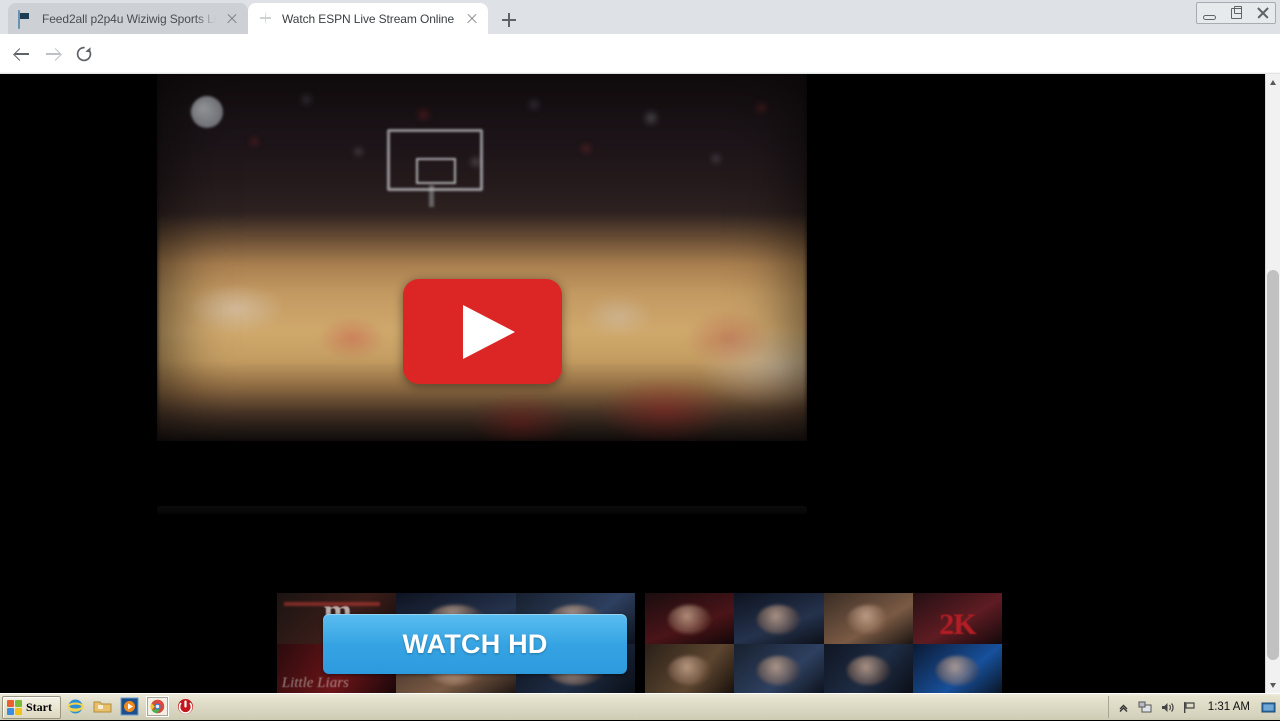  I want to click on play-button, so click(482, 331).